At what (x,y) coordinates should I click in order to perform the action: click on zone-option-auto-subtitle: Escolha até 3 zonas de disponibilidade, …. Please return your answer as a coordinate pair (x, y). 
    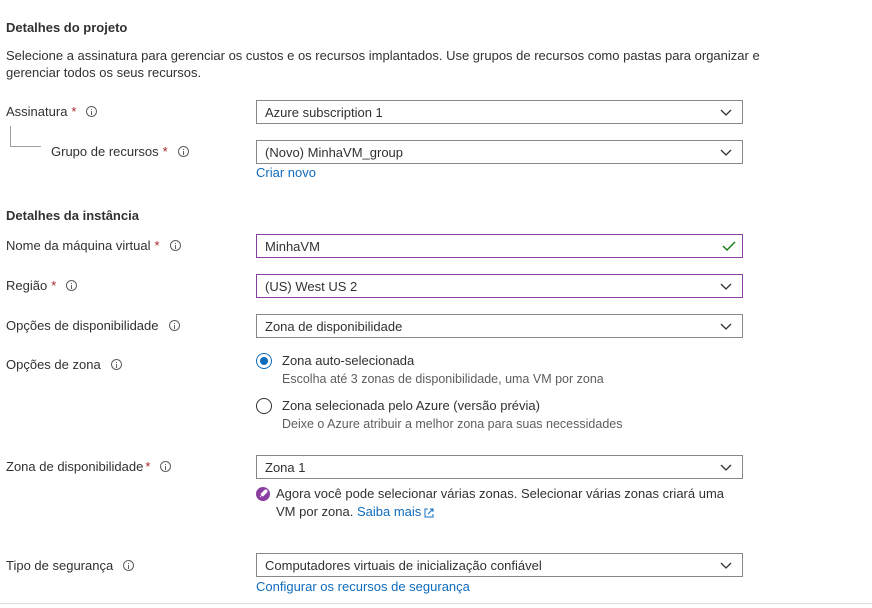
    Looking at the image, I should click on (443, 379).